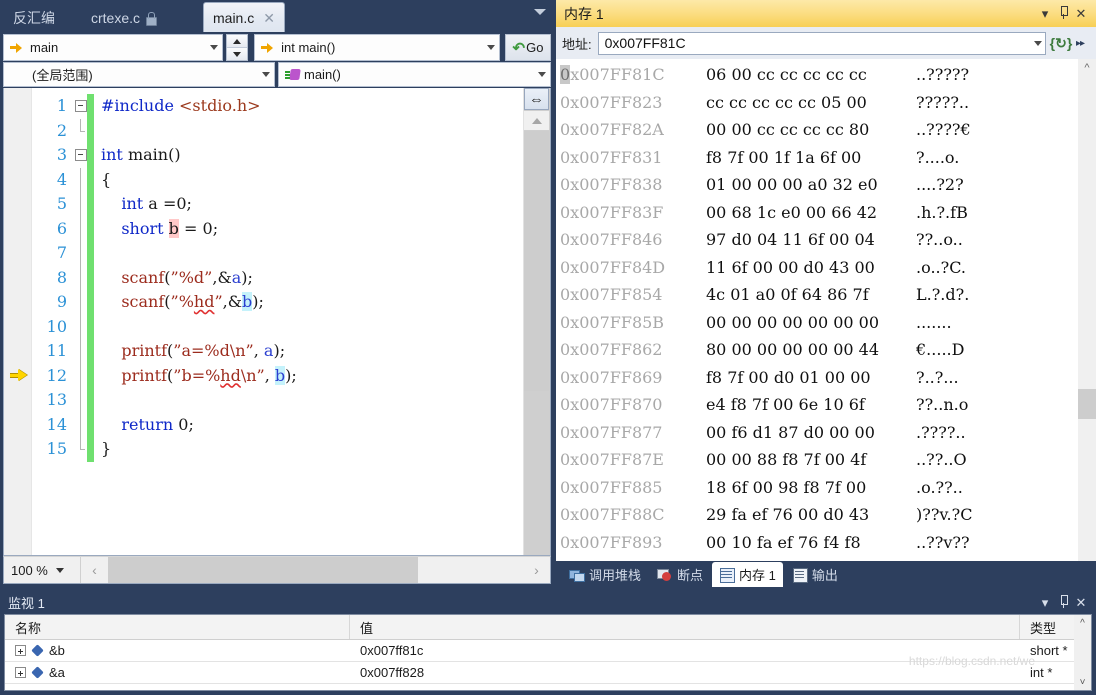 This screenshot has width=1096, height=695. Describe the element at coordinates (94, 570) in the screenshot. I see `scroll-left-button: ‹` at that location.